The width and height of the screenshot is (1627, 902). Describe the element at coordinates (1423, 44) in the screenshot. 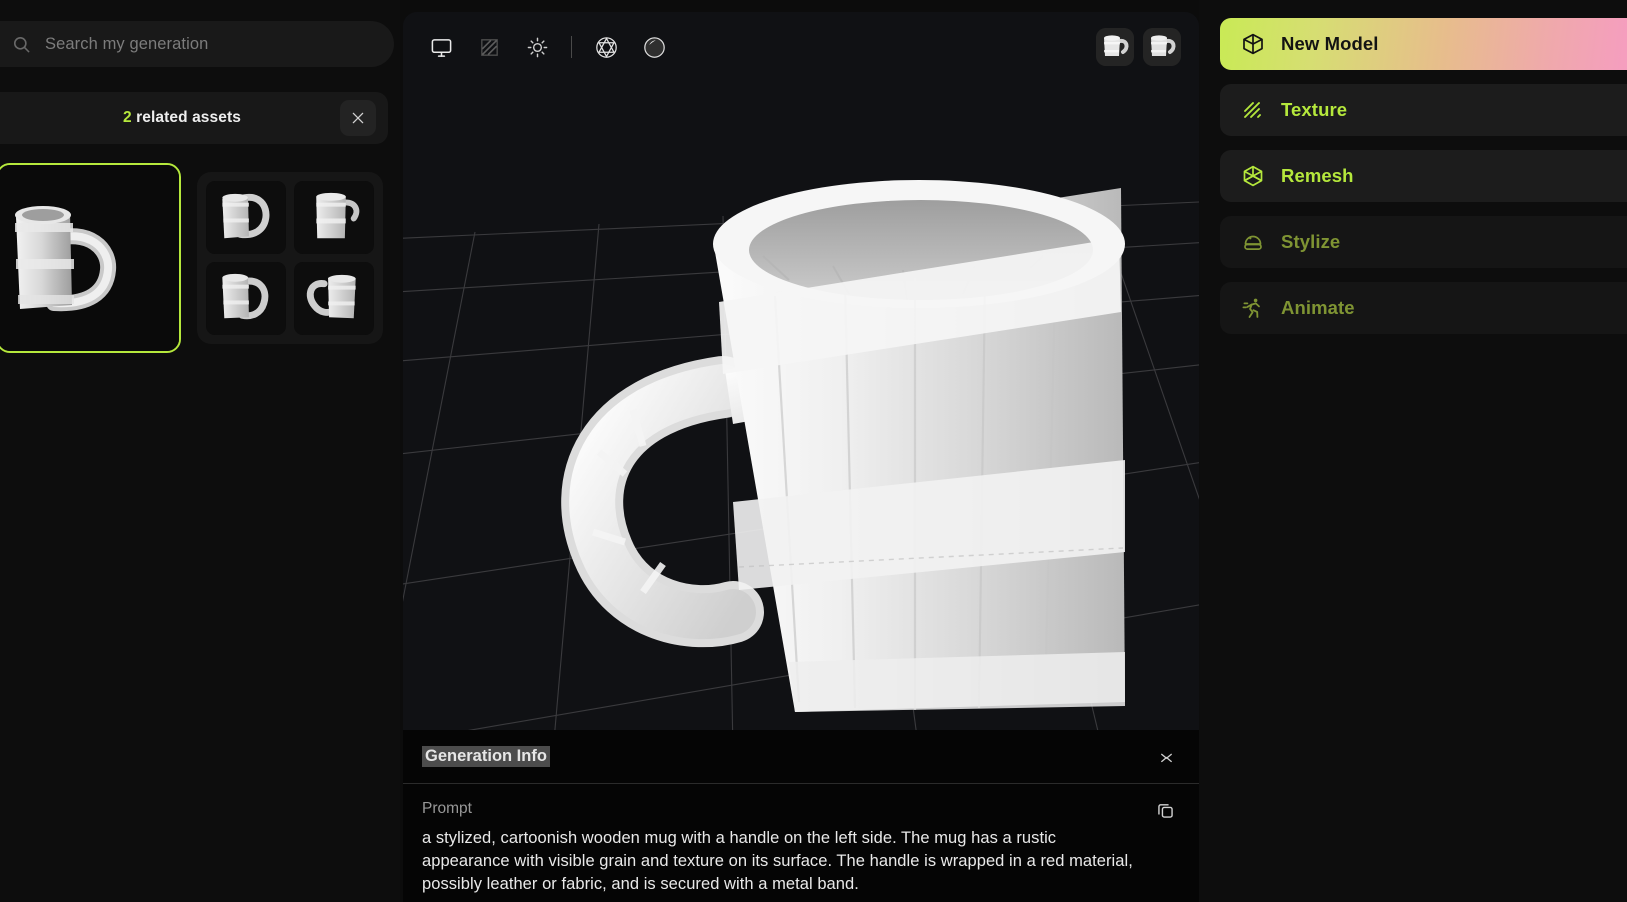

I see `action-new-model: New Model` at that location.